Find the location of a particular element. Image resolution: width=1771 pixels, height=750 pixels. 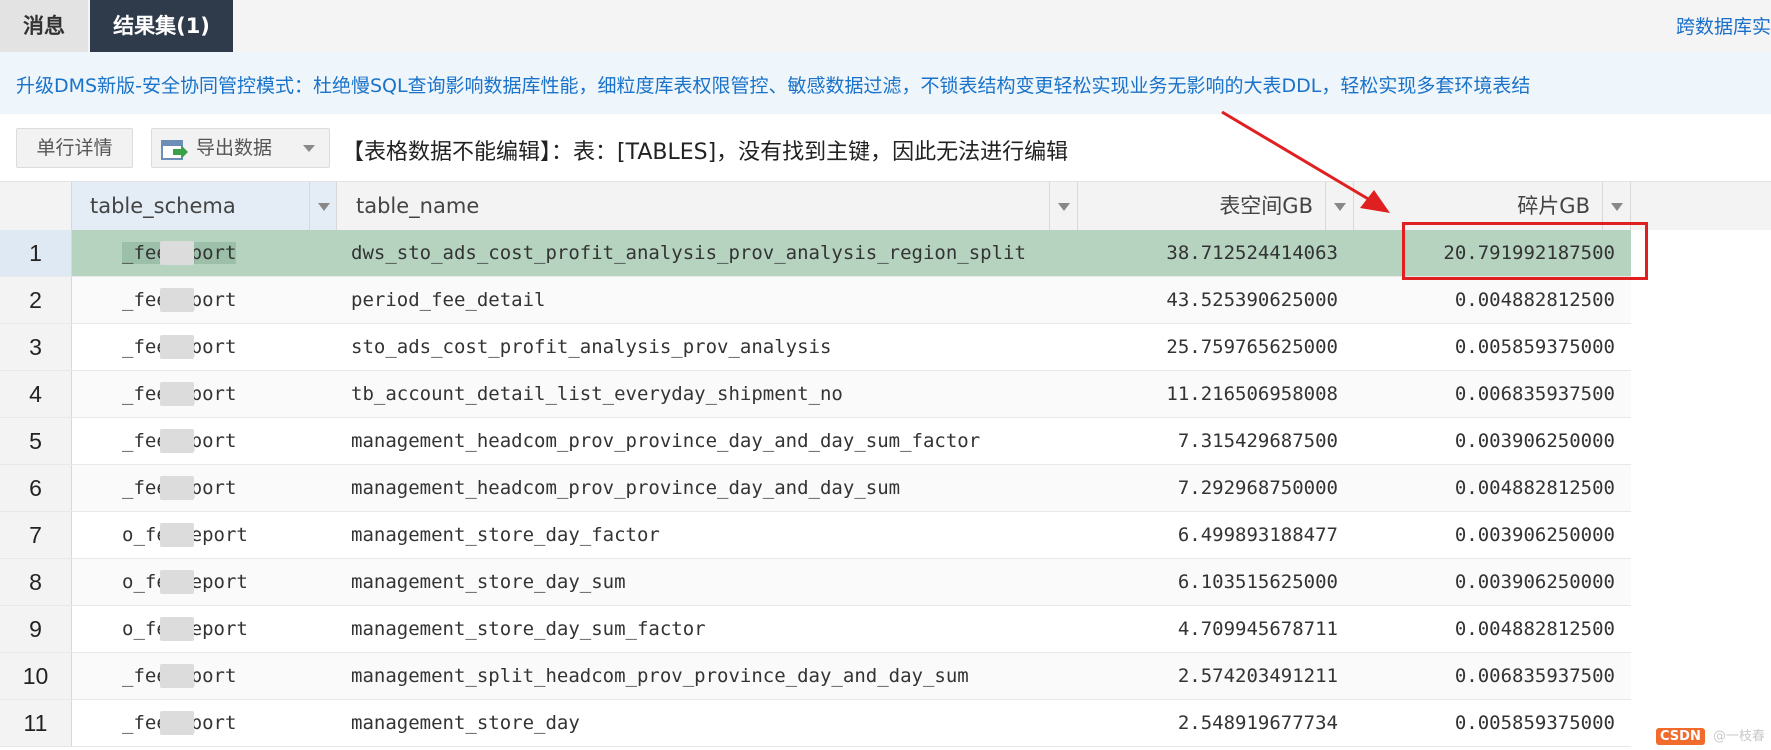

grid-header: table_schema table_name 表空间GB 碎片GB is located at coordinates (885, 206).